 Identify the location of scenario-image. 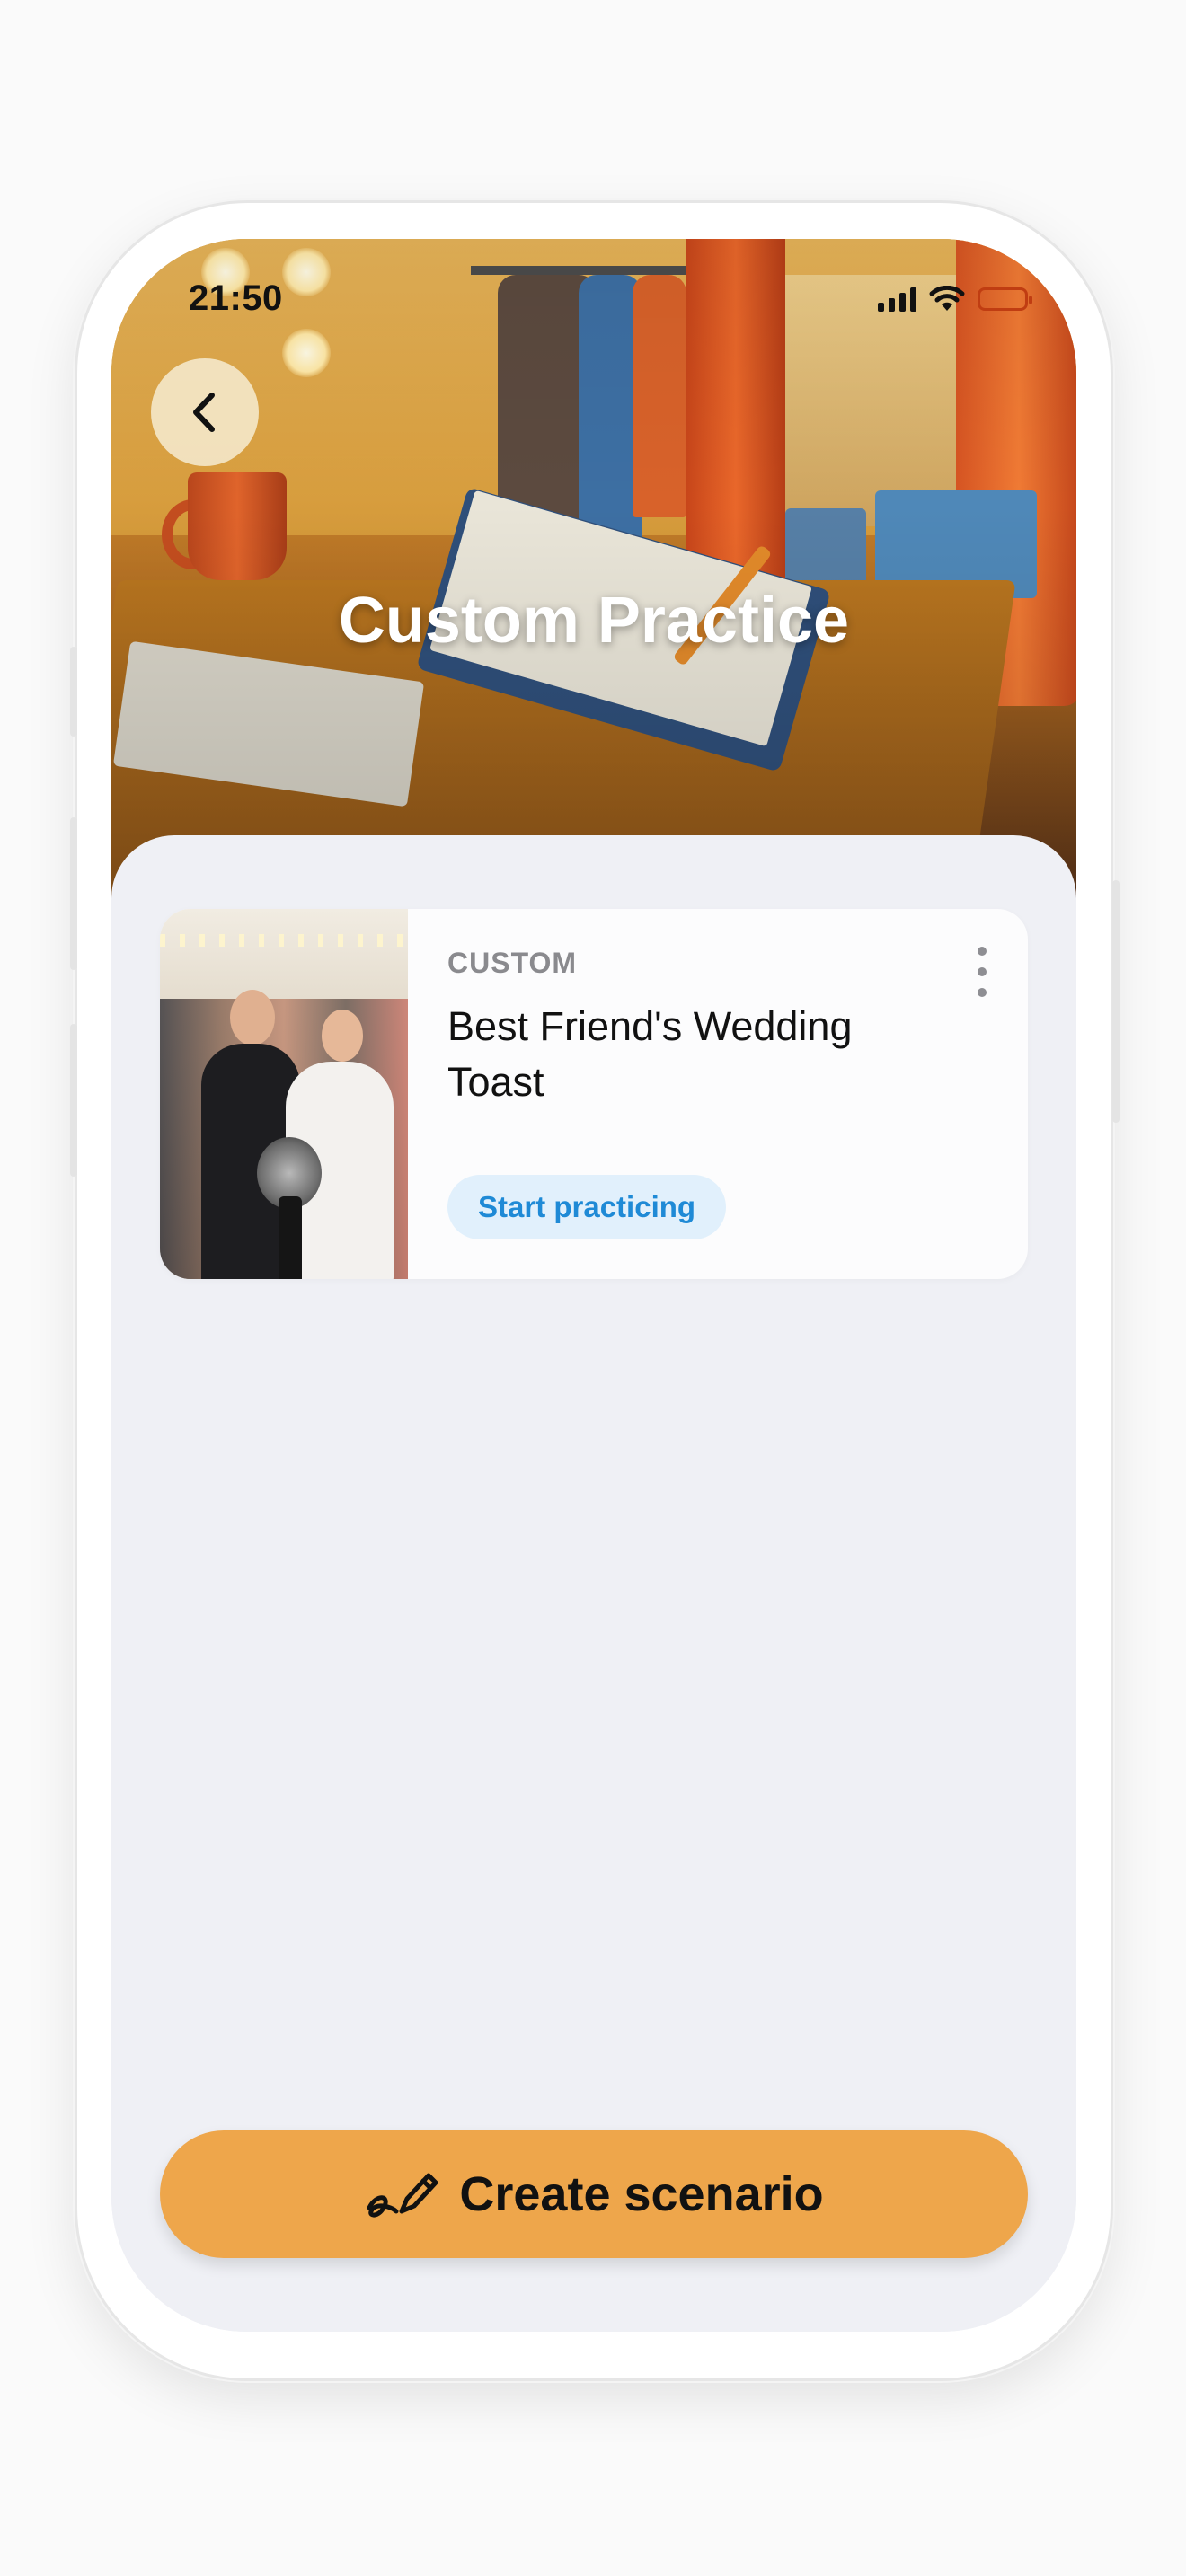
(284, 1094).